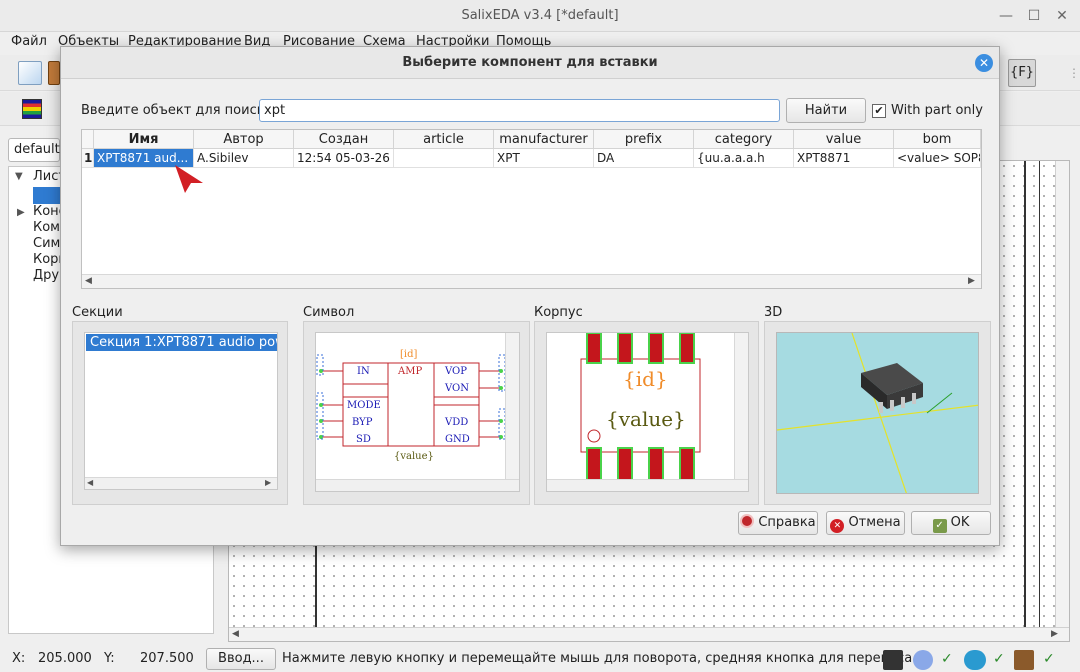  What do you see at coordinates (410, 371) in the screenshot?
I see `symbol-amp-label: AMP` at bounding box center [410, 371].